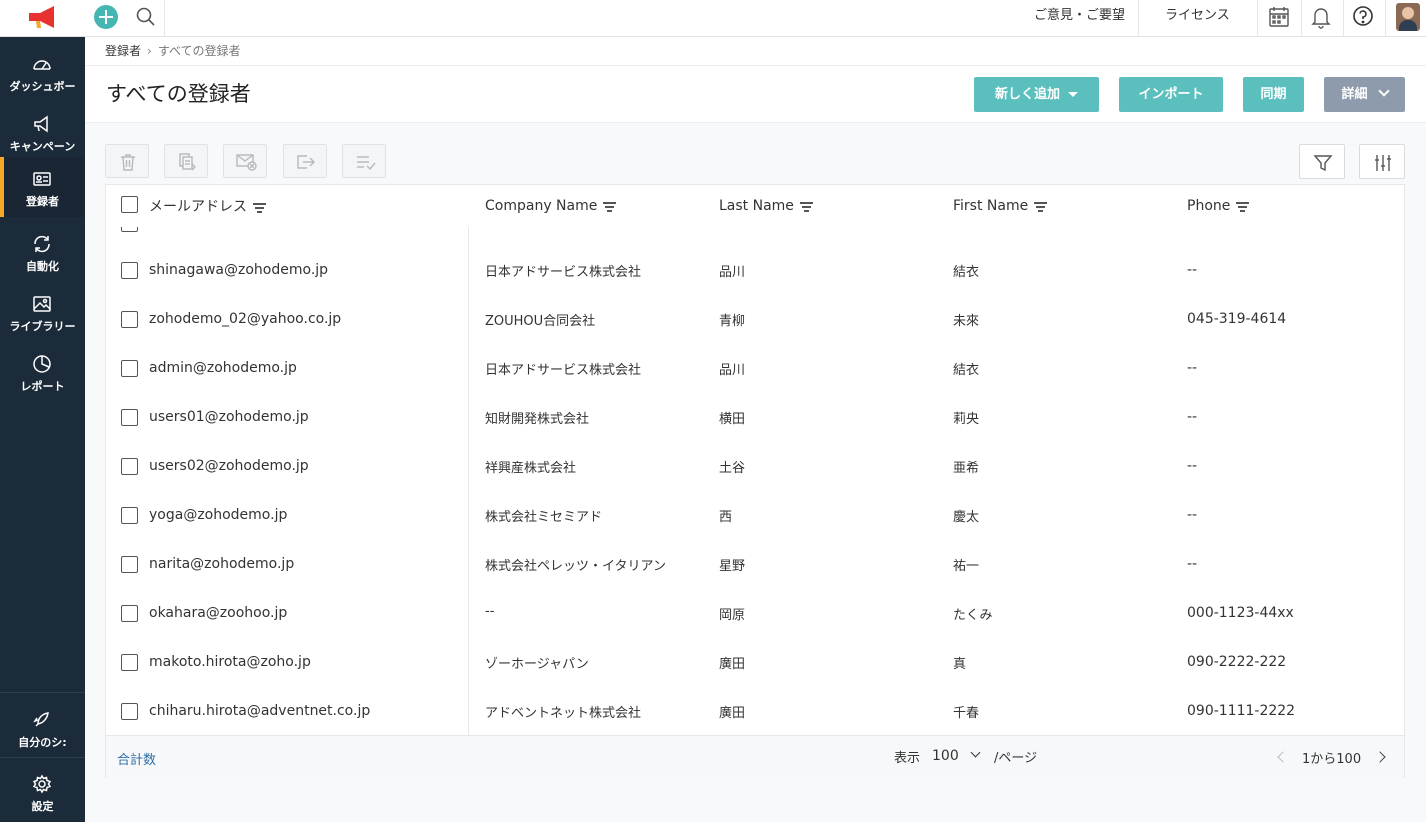 This screenshot has height=822, width=1426. I want to click on cell-last-name: 岡原, so click(732, 615).